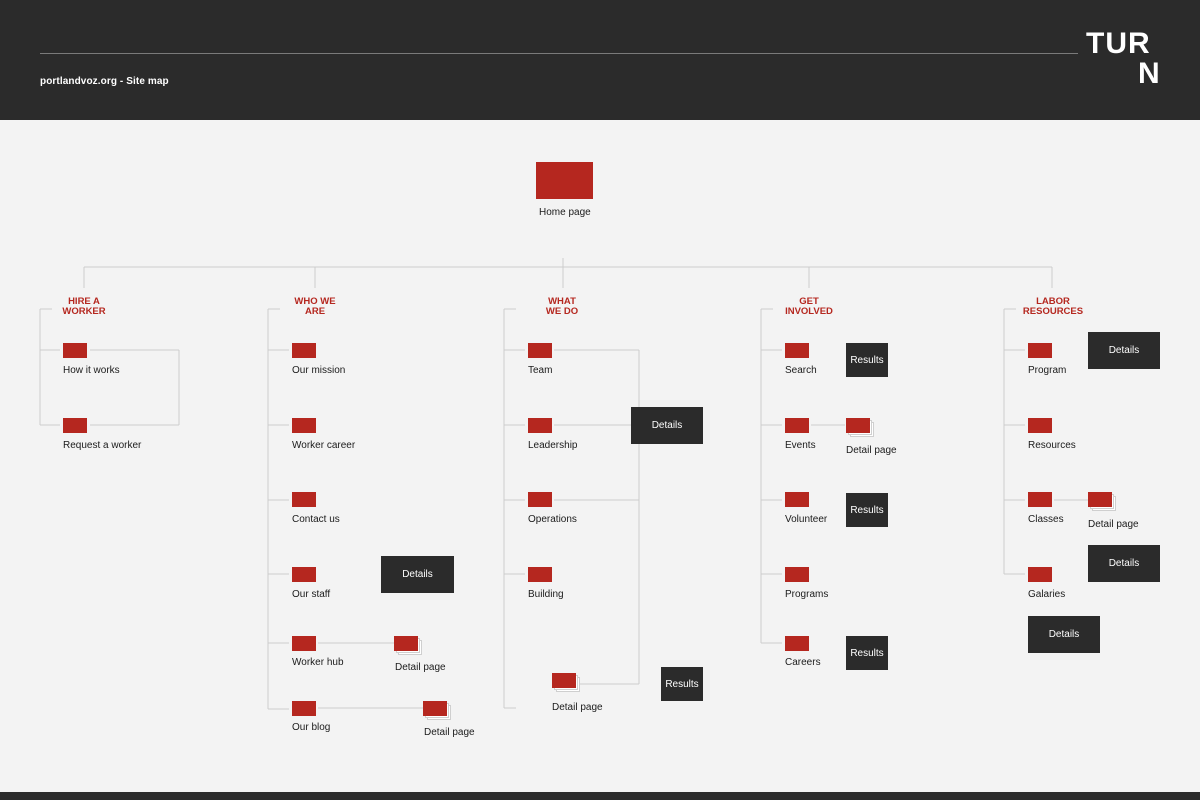 This screenshot has height=800, width=1200. I want to click on category-line2: WORKER, so click(84, 311).